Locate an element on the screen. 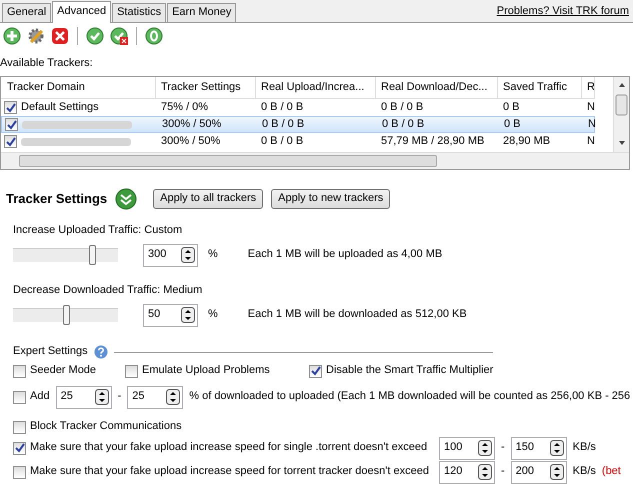 This screenshot has width=633, height=494. add-icon is located at coordinates (12, 36).